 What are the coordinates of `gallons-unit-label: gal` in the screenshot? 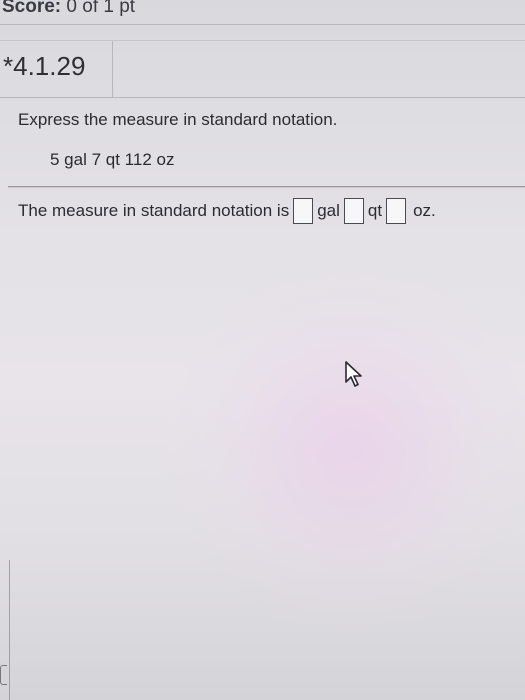 It's located at (328, 210).